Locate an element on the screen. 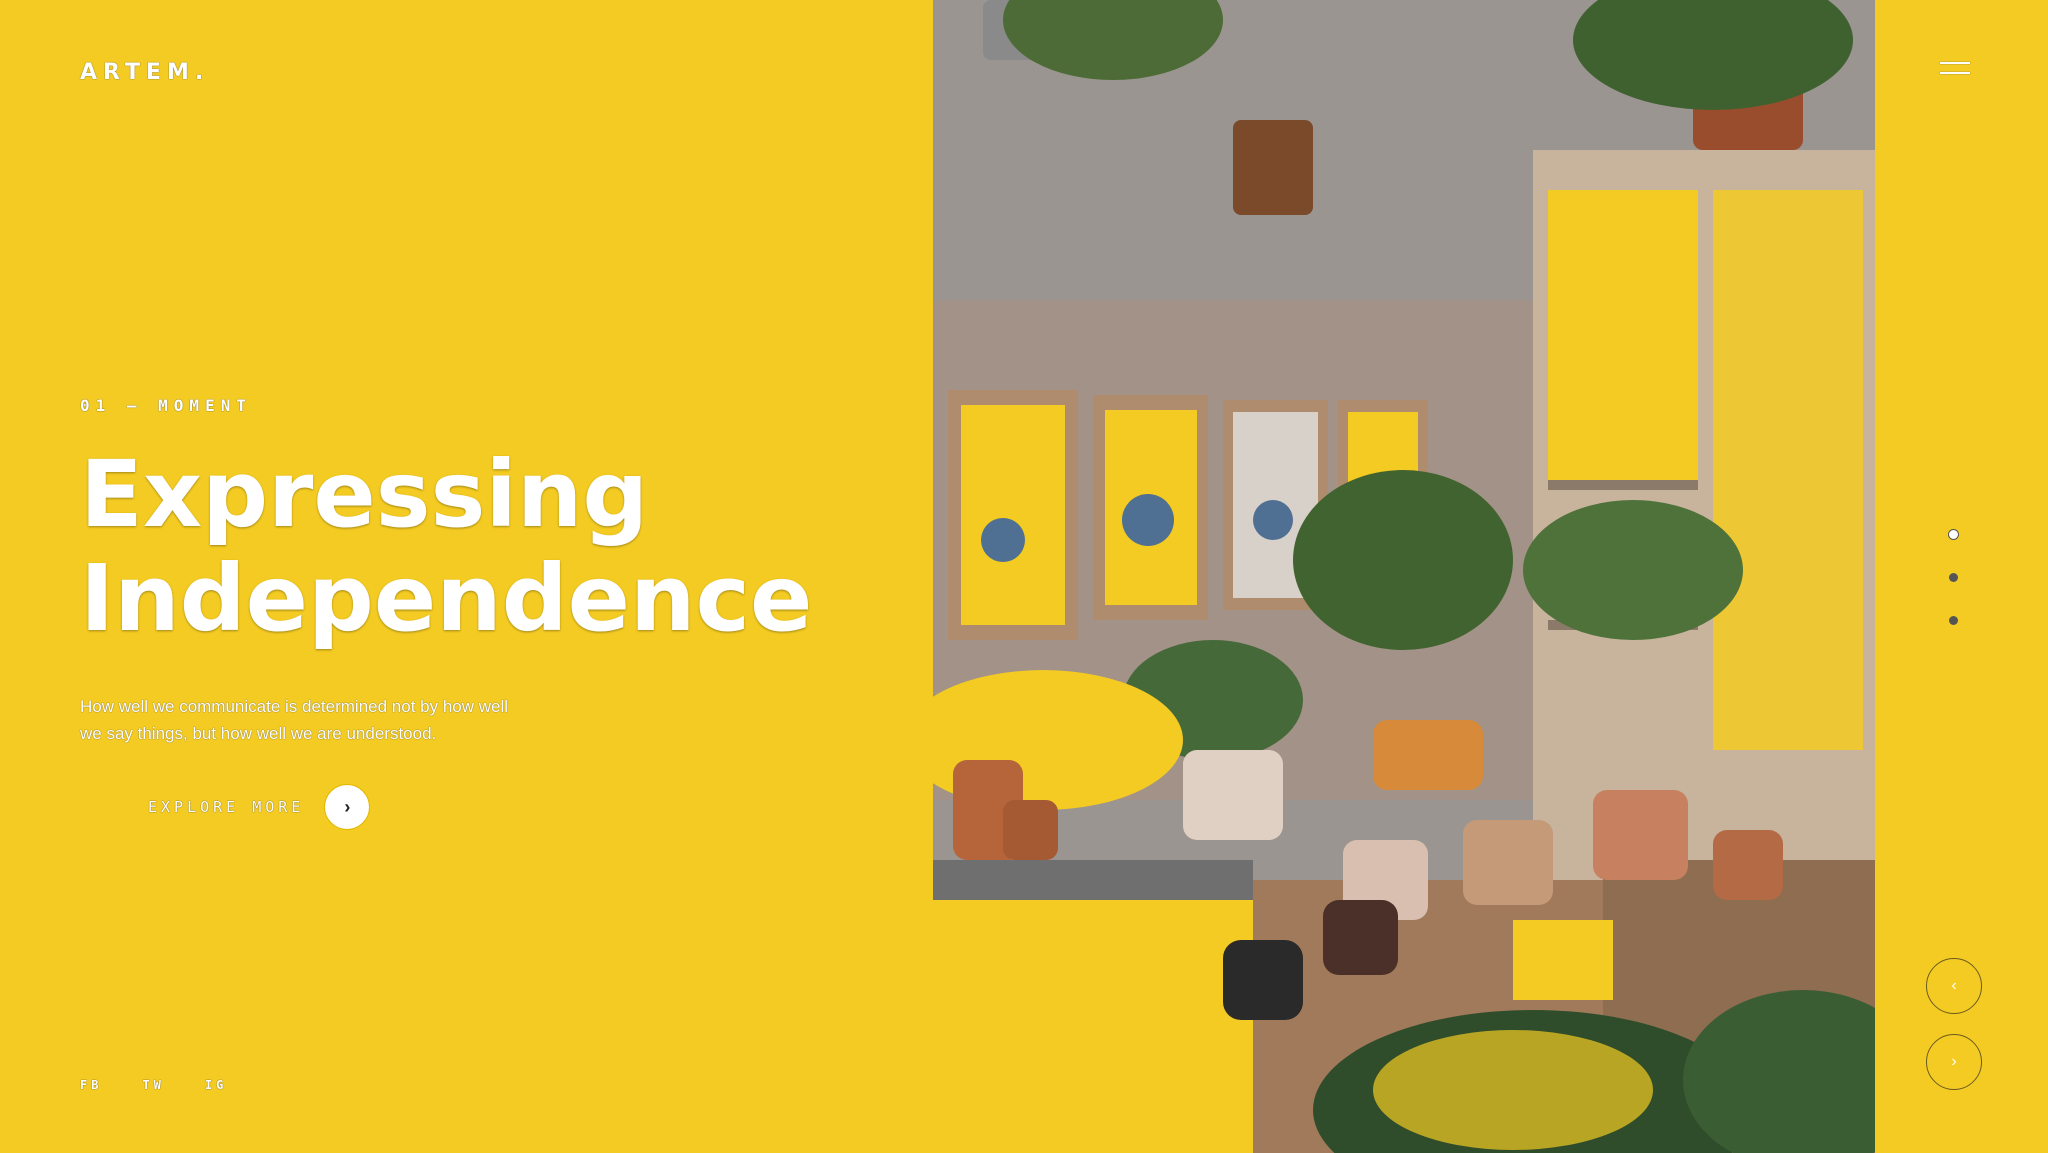 The image size is (2048, 1153). social-link-twitter: TW is located at coordinates (153, 1085).